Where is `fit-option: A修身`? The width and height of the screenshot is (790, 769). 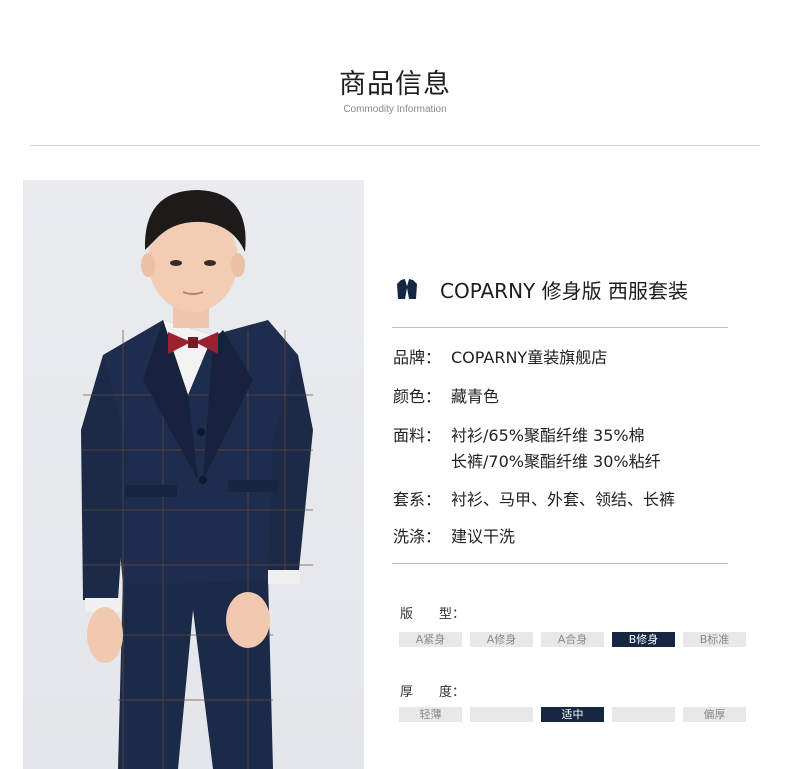
fit-option: A修身 is located at coordinates (501, 639).